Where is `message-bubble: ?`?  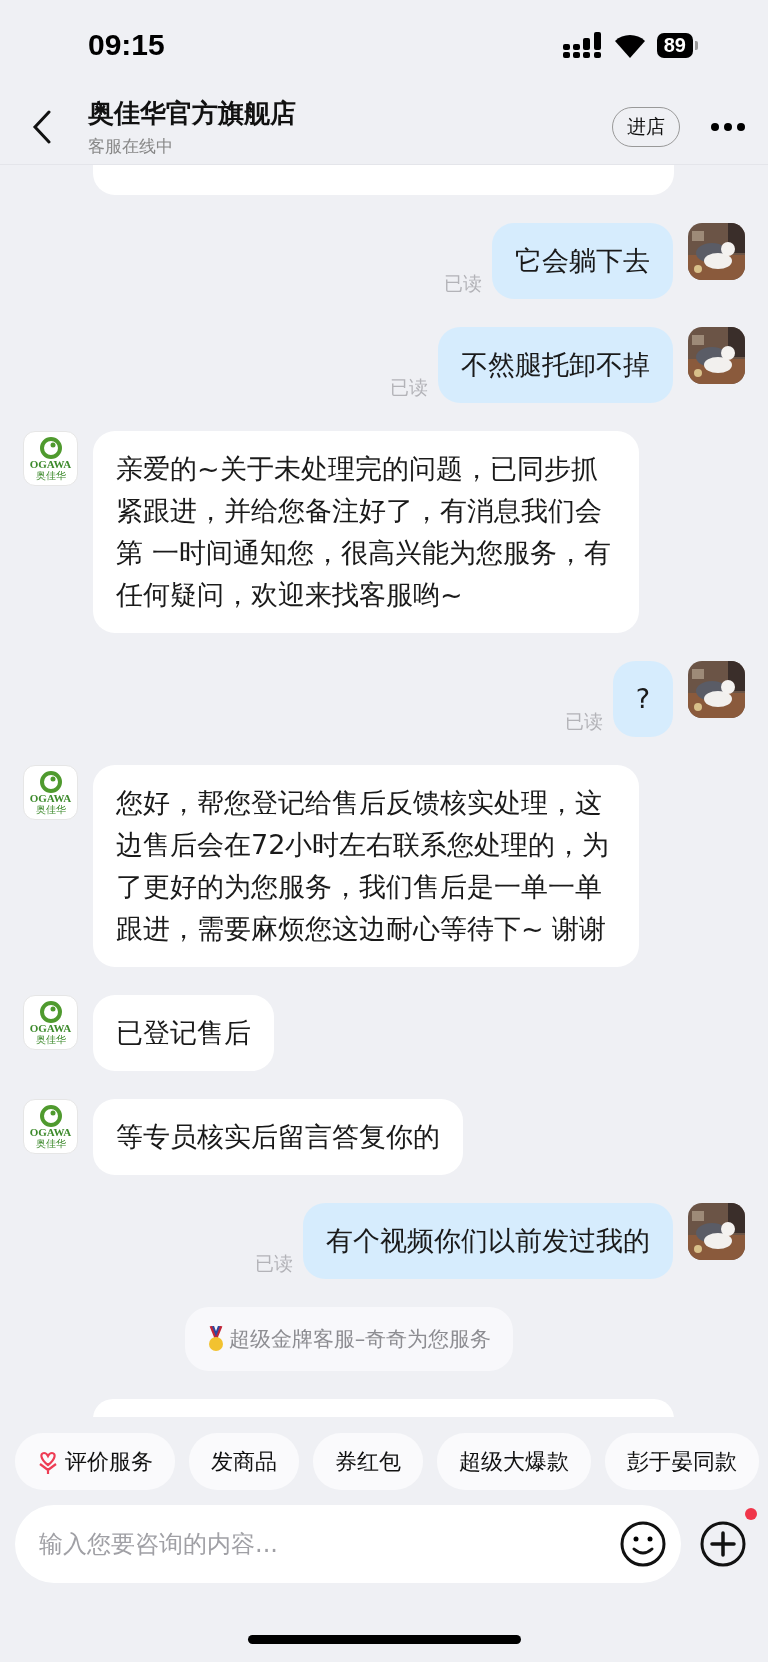 message-bubble: ? is located at coordinates (642, 699).